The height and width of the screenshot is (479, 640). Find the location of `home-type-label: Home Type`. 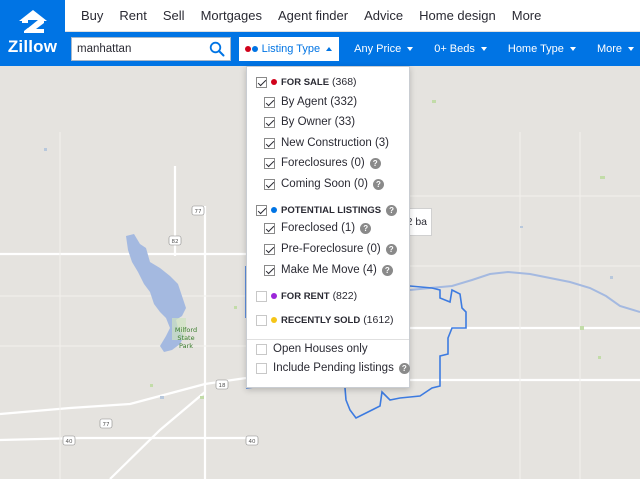

home-type-label: Home Type is located at coordinates (535, 49).